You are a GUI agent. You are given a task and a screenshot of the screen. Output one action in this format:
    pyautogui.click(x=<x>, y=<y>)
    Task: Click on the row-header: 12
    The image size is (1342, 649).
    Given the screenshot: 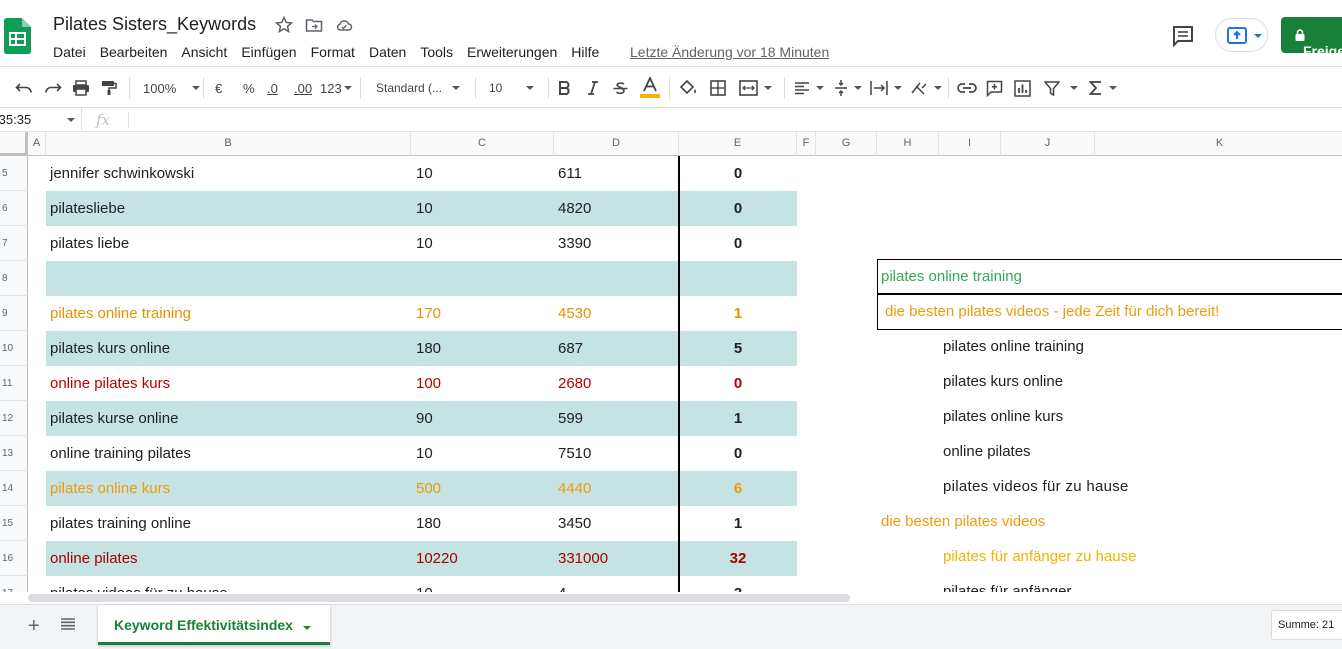 What is the action you would take?
    pyautogui.click(x=14, y=418)
    